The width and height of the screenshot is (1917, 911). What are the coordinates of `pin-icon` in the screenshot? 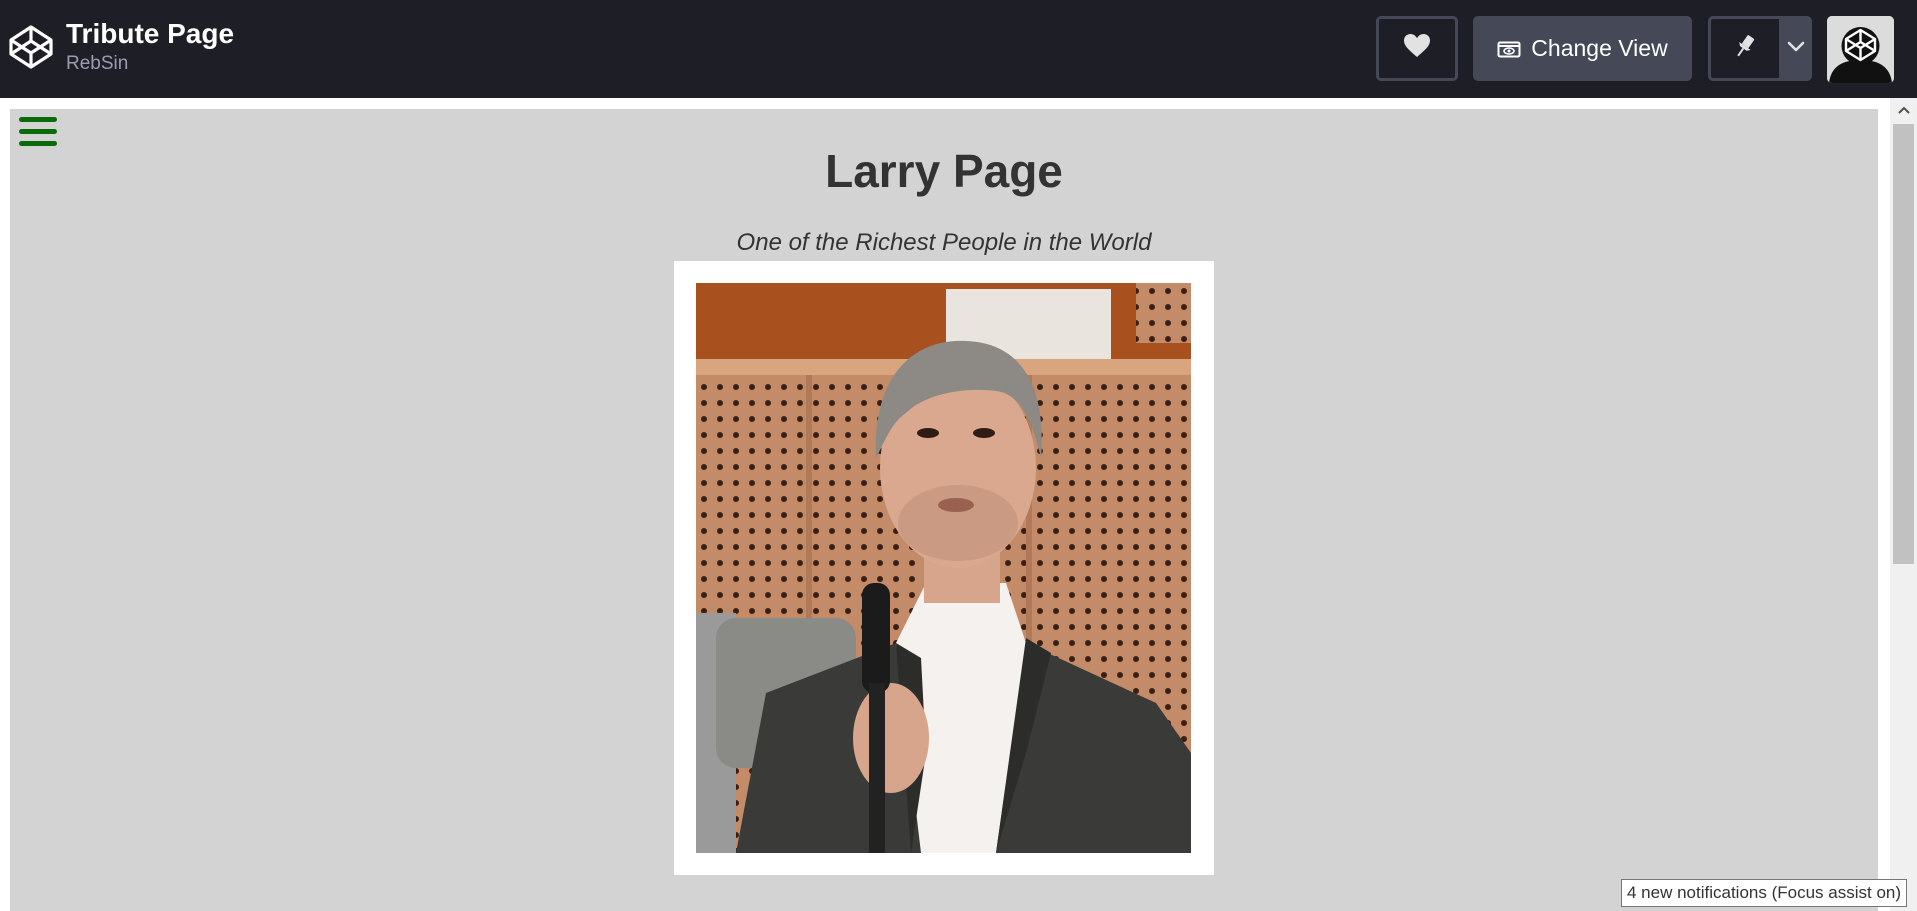 It's located at (1745, 48).